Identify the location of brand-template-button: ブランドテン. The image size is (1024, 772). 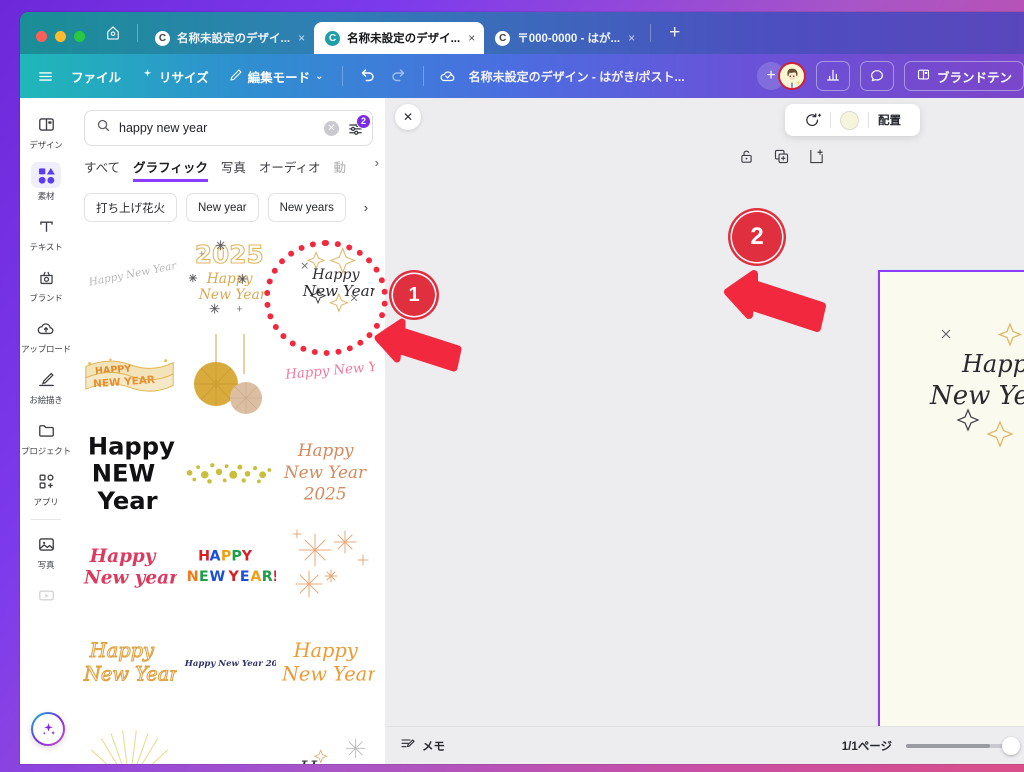
(963, 76).